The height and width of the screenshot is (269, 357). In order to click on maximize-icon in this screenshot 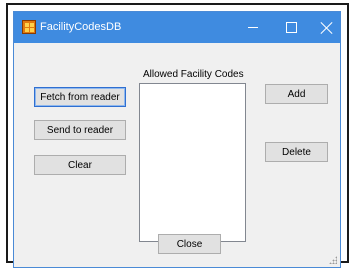, I will do `click(291, 27)`.